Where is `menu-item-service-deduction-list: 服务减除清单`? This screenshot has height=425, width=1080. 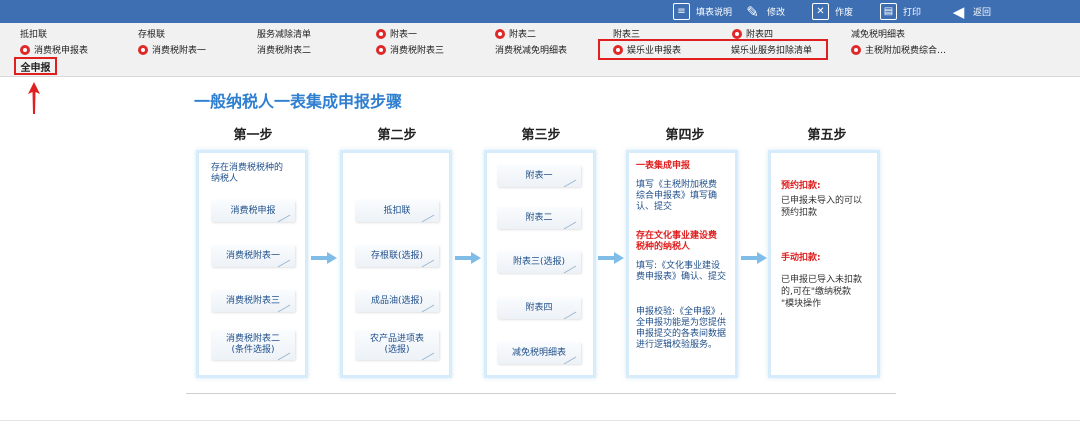 menu-item-service-deduction-list: 服务减除清单 is located at coordinates (284, 33).